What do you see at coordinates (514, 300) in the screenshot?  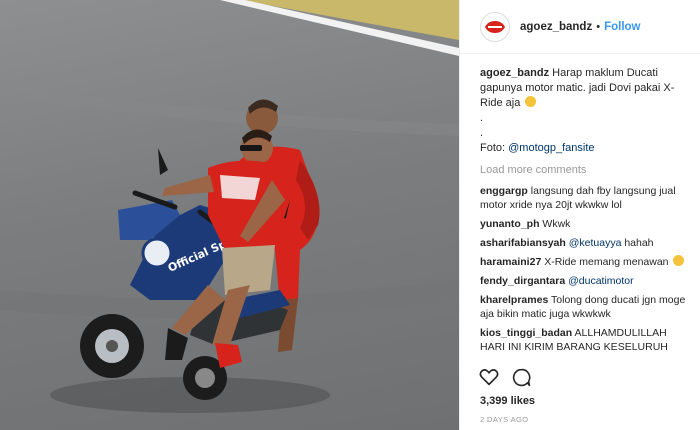 I see `comment-username: kharelprames` at bounding box center [514, 300].